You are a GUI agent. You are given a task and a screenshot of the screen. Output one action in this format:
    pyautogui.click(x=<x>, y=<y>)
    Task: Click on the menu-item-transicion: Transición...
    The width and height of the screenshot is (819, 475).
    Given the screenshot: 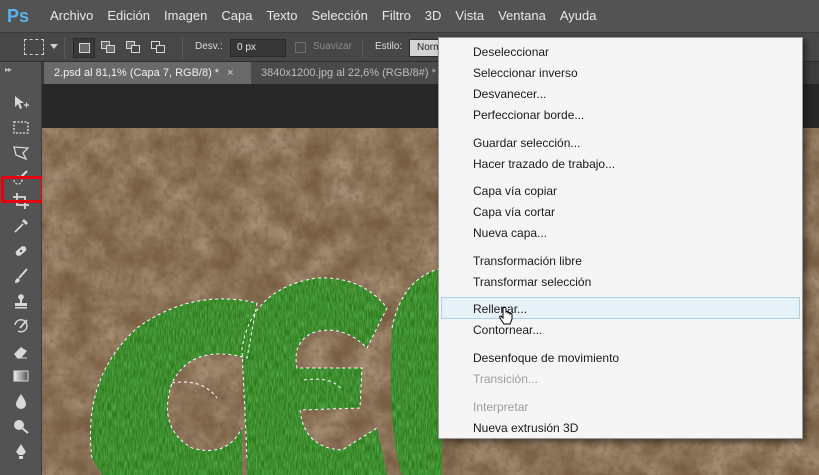 What is the action you would take?
    pyautogui.click(x=505, y=379)
    